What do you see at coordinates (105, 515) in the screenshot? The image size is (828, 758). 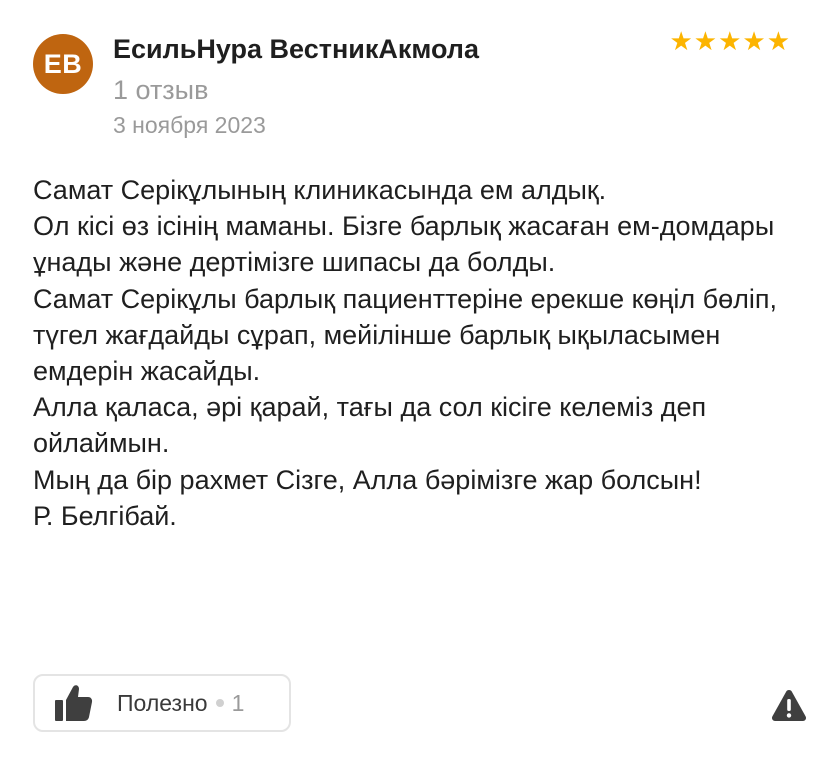 I see `review-paragraph: Р. Белгібай.` at bounding box center [105, 515].